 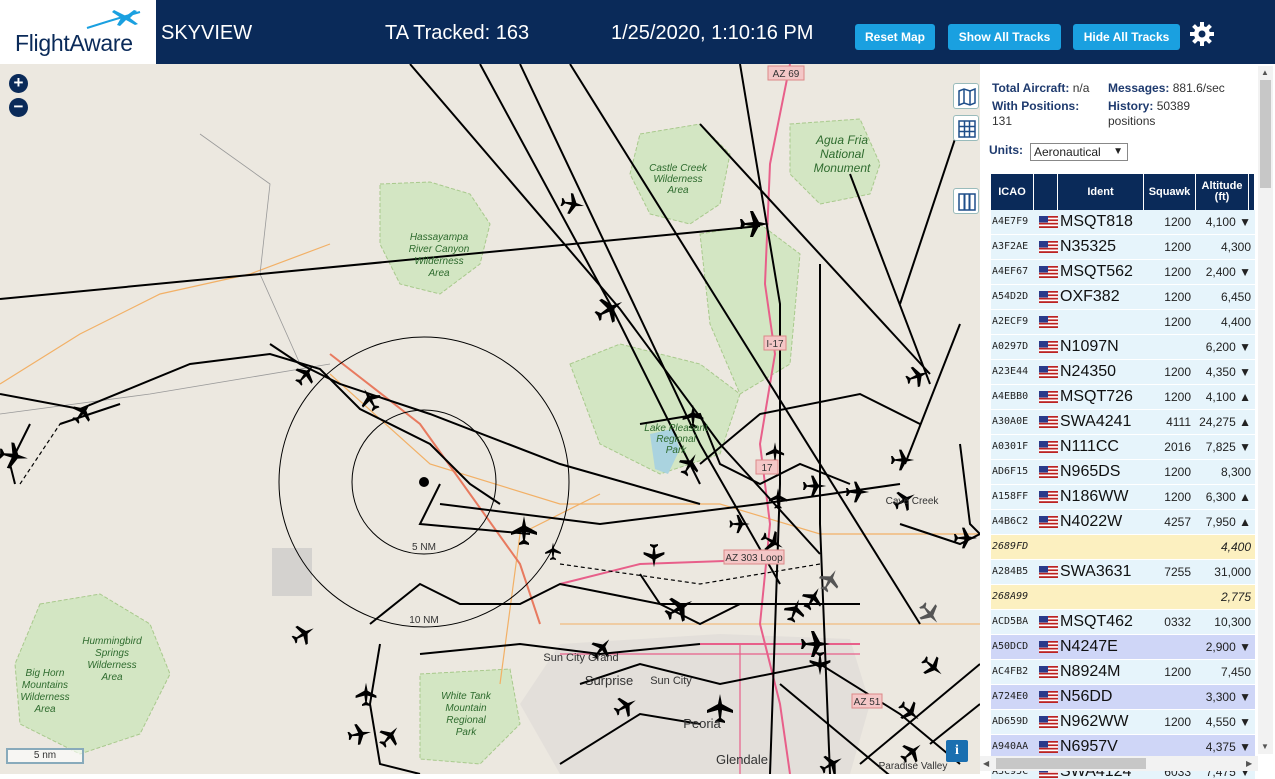 What do you see at coordinates (18, 83) in the screenshot?
I see `zoom-in-button: +` at bounding box center [18, 83].